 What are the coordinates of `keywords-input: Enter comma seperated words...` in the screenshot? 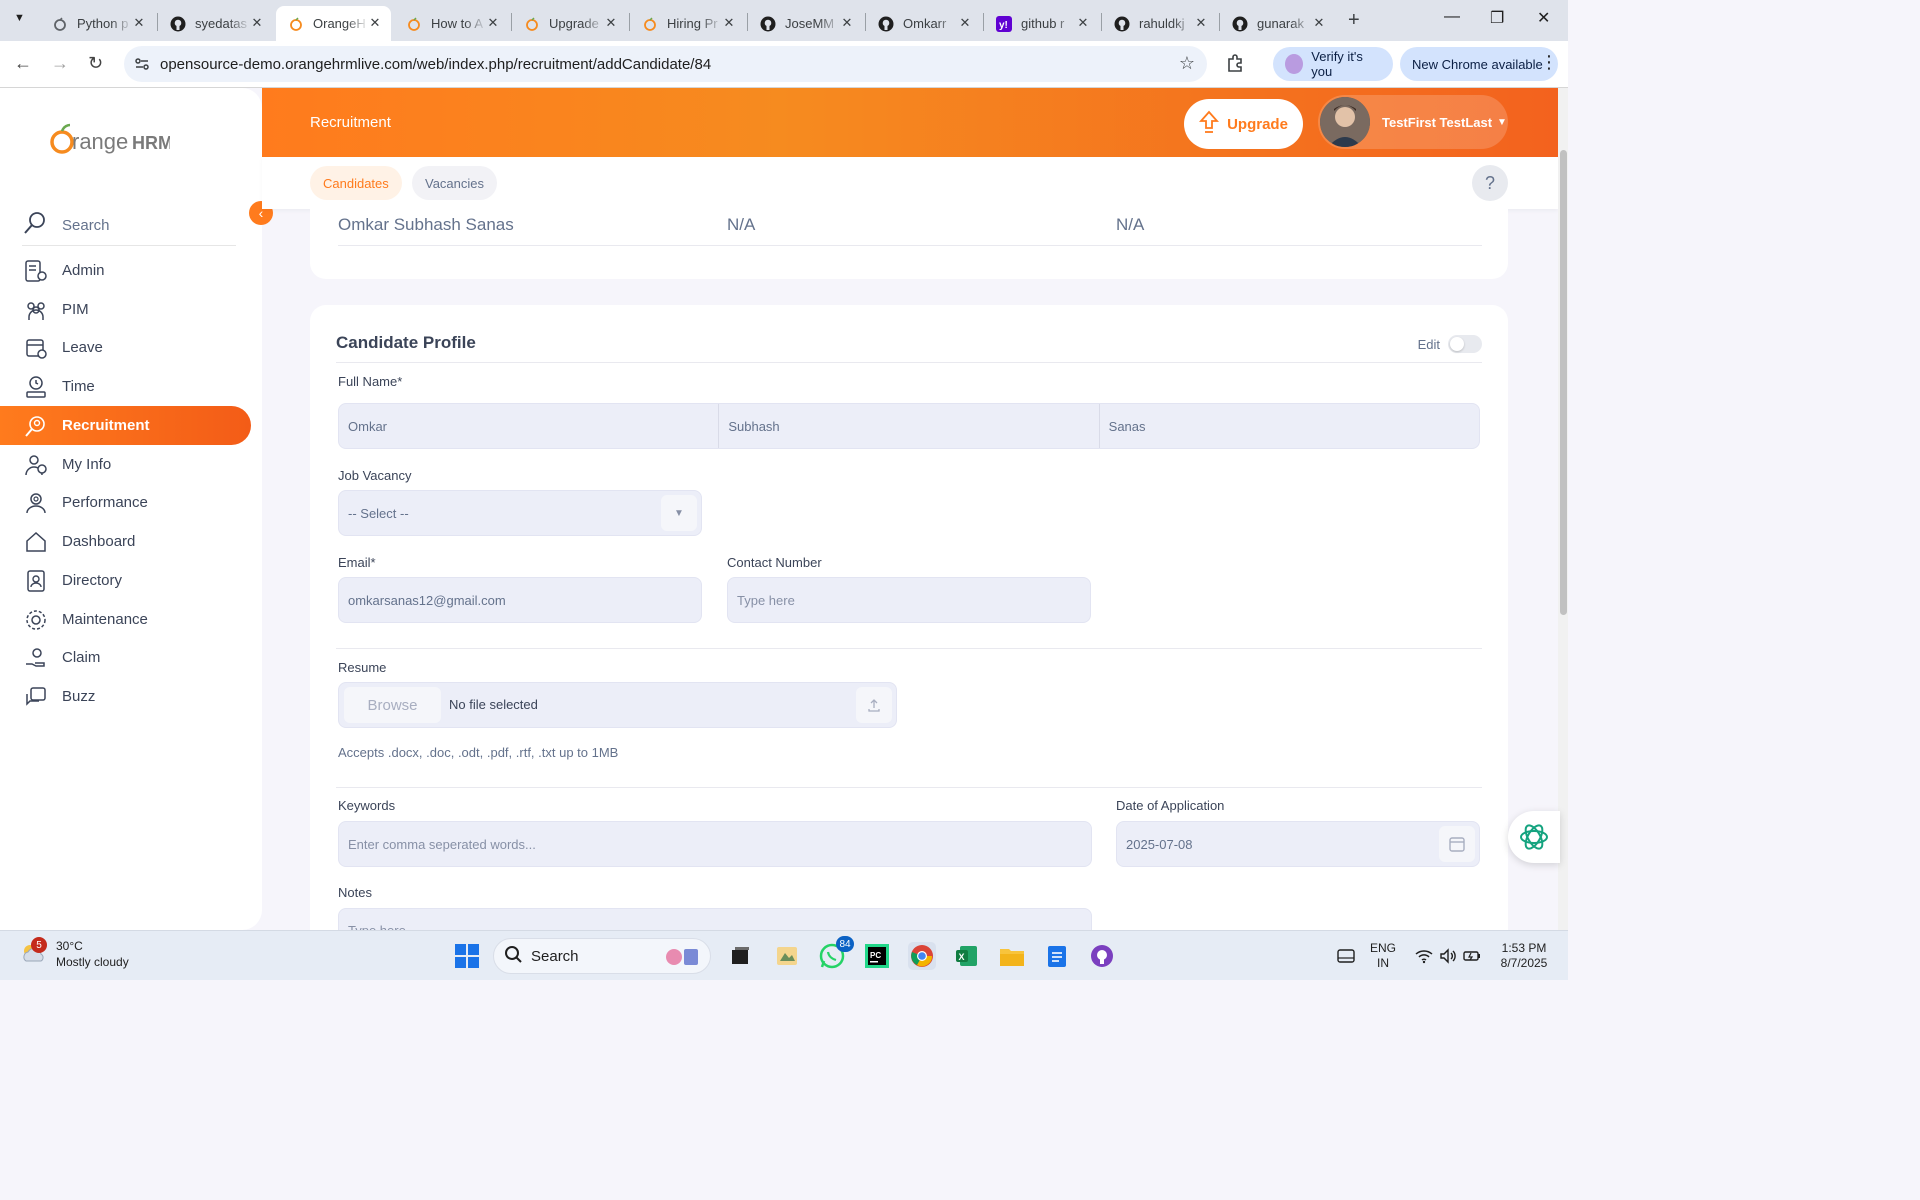 It's located at (715, 844).